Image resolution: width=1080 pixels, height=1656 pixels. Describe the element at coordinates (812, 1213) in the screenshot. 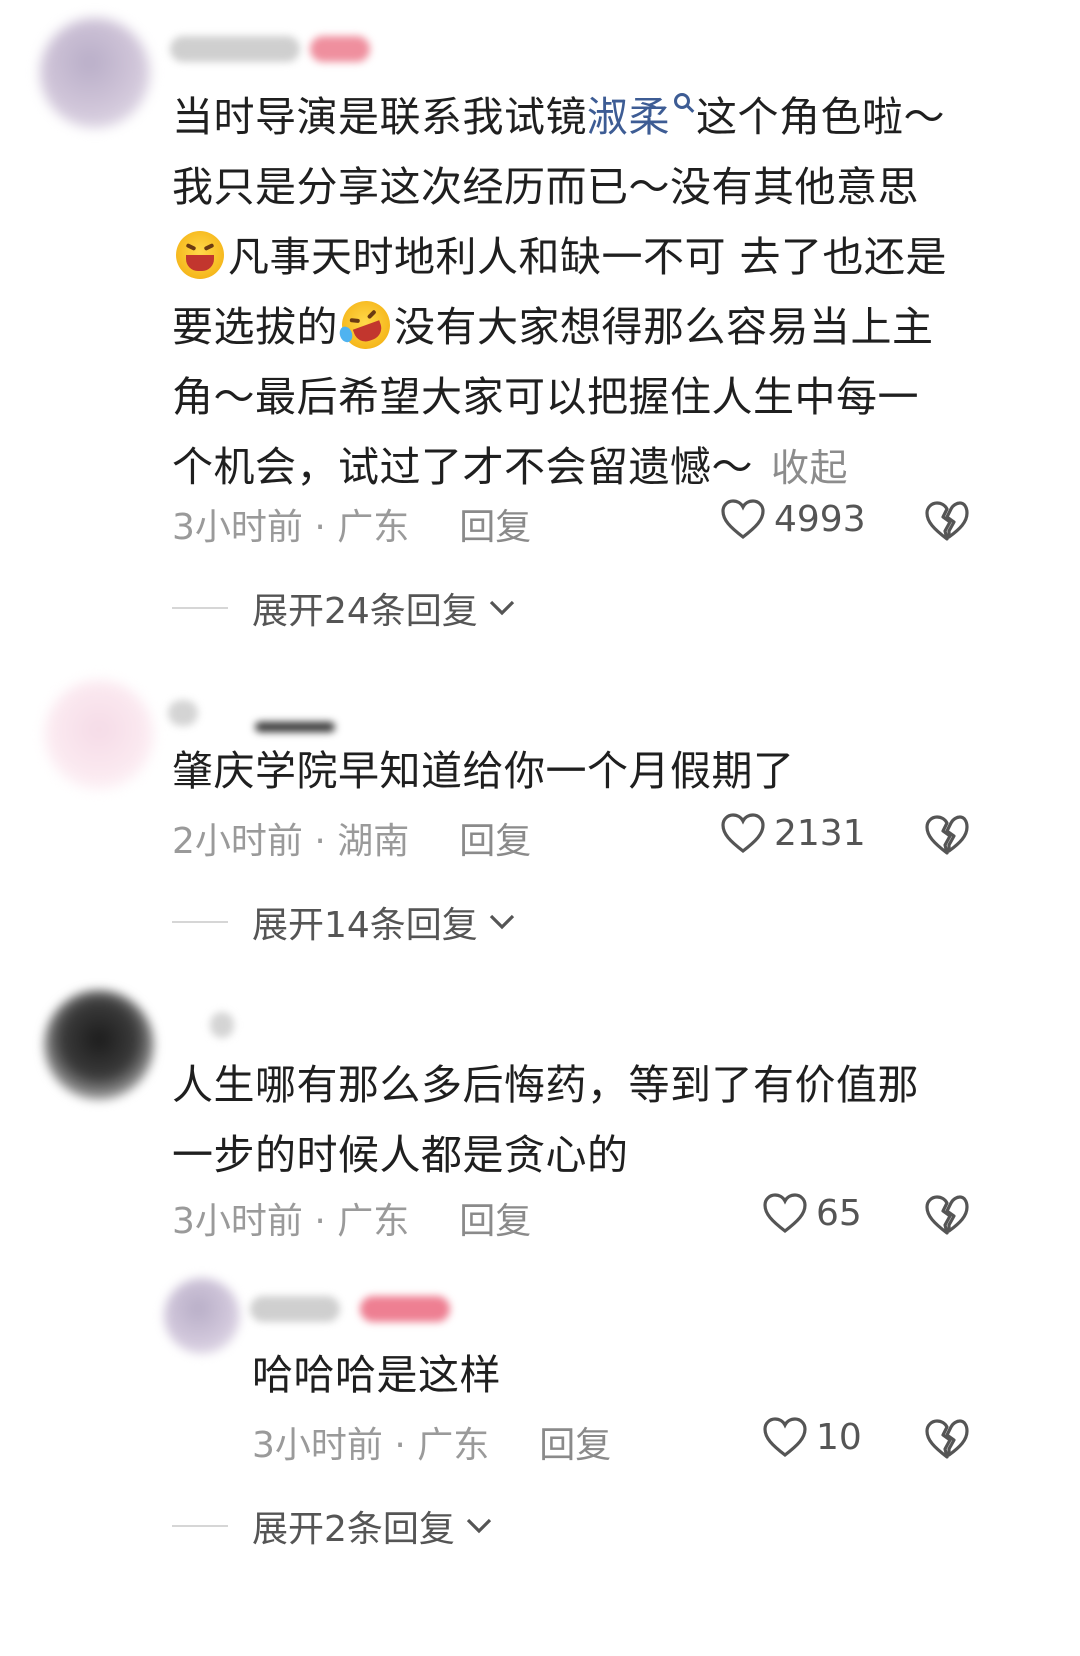

I see `like-button: 65` at that location.